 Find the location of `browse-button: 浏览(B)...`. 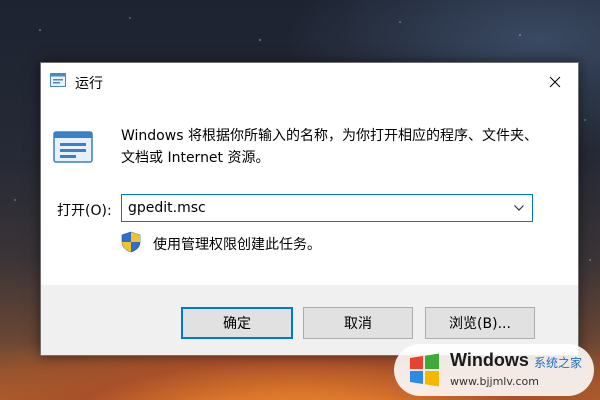

browse-button: 浏览(B)... is located at coordinates (480, 323).